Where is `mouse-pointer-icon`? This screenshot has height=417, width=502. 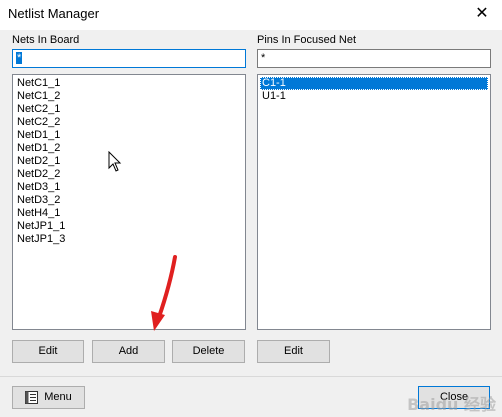
mouse-pointer-icon is located at coordinates (115, 161).